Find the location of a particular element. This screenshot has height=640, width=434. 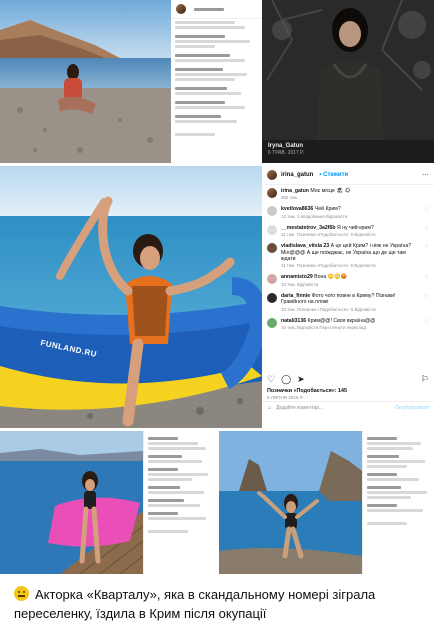

photo-caption-block: Iryna_Gatun 6 ТРАВ. 2017 Р. is located at coordinates (286, 149).